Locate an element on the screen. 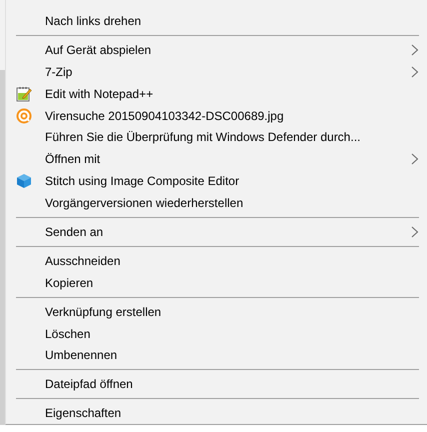 The width and height of the screenshot is (427, 432). menu-item: Kopieren is located at coordinates (216, 283).